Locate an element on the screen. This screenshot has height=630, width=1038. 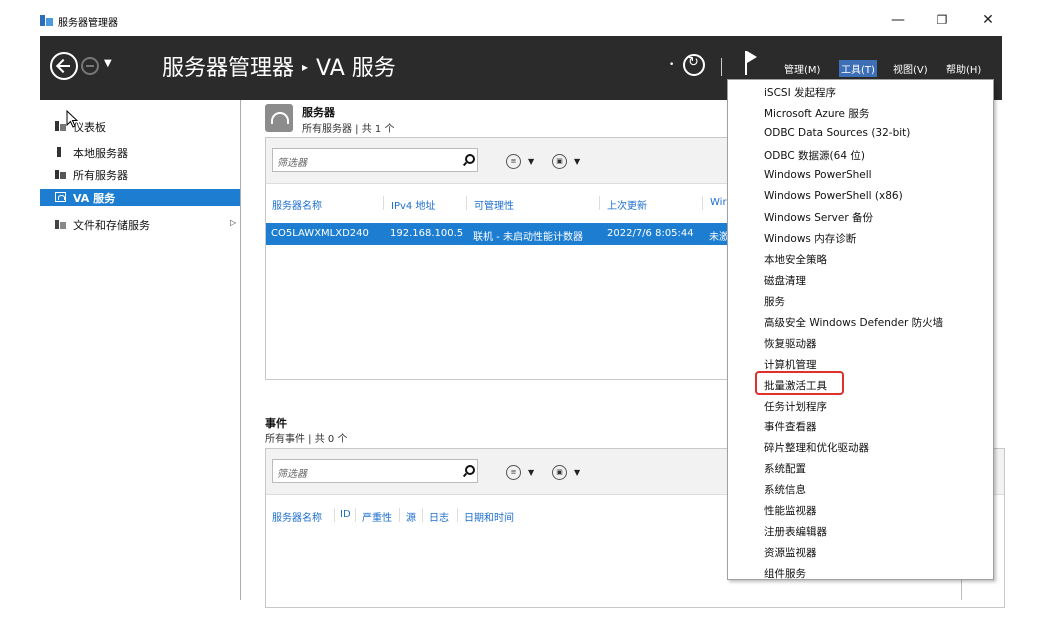
events-panel-title: 事件 is located at coordinates (276, 423).